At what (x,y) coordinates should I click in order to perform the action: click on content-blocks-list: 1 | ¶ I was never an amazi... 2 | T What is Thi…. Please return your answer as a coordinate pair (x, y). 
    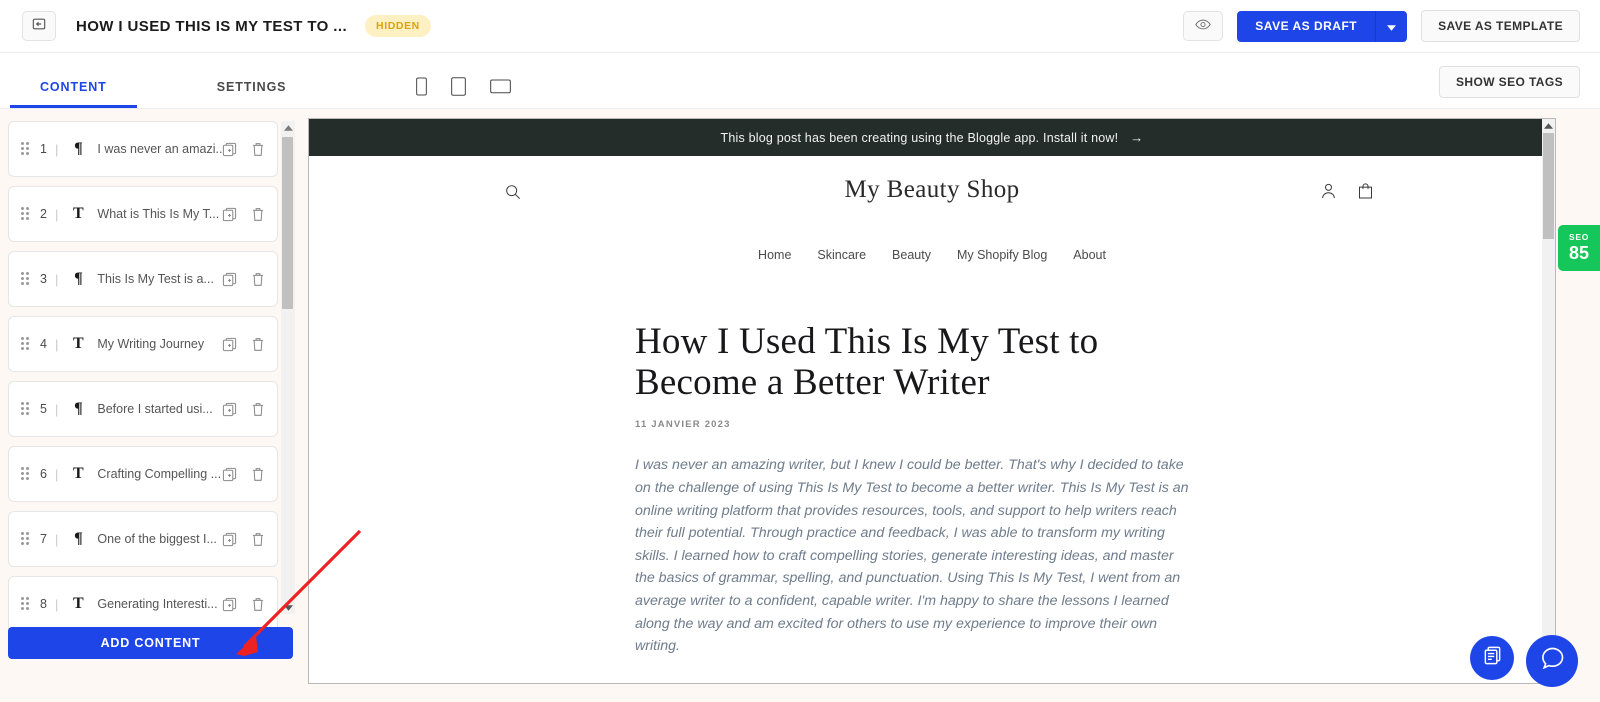
    Looking at the image, I should click on (143, 381).